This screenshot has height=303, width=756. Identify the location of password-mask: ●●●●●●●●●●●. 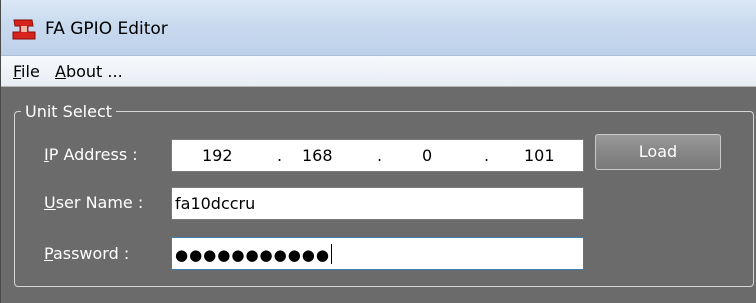
(252, 255).